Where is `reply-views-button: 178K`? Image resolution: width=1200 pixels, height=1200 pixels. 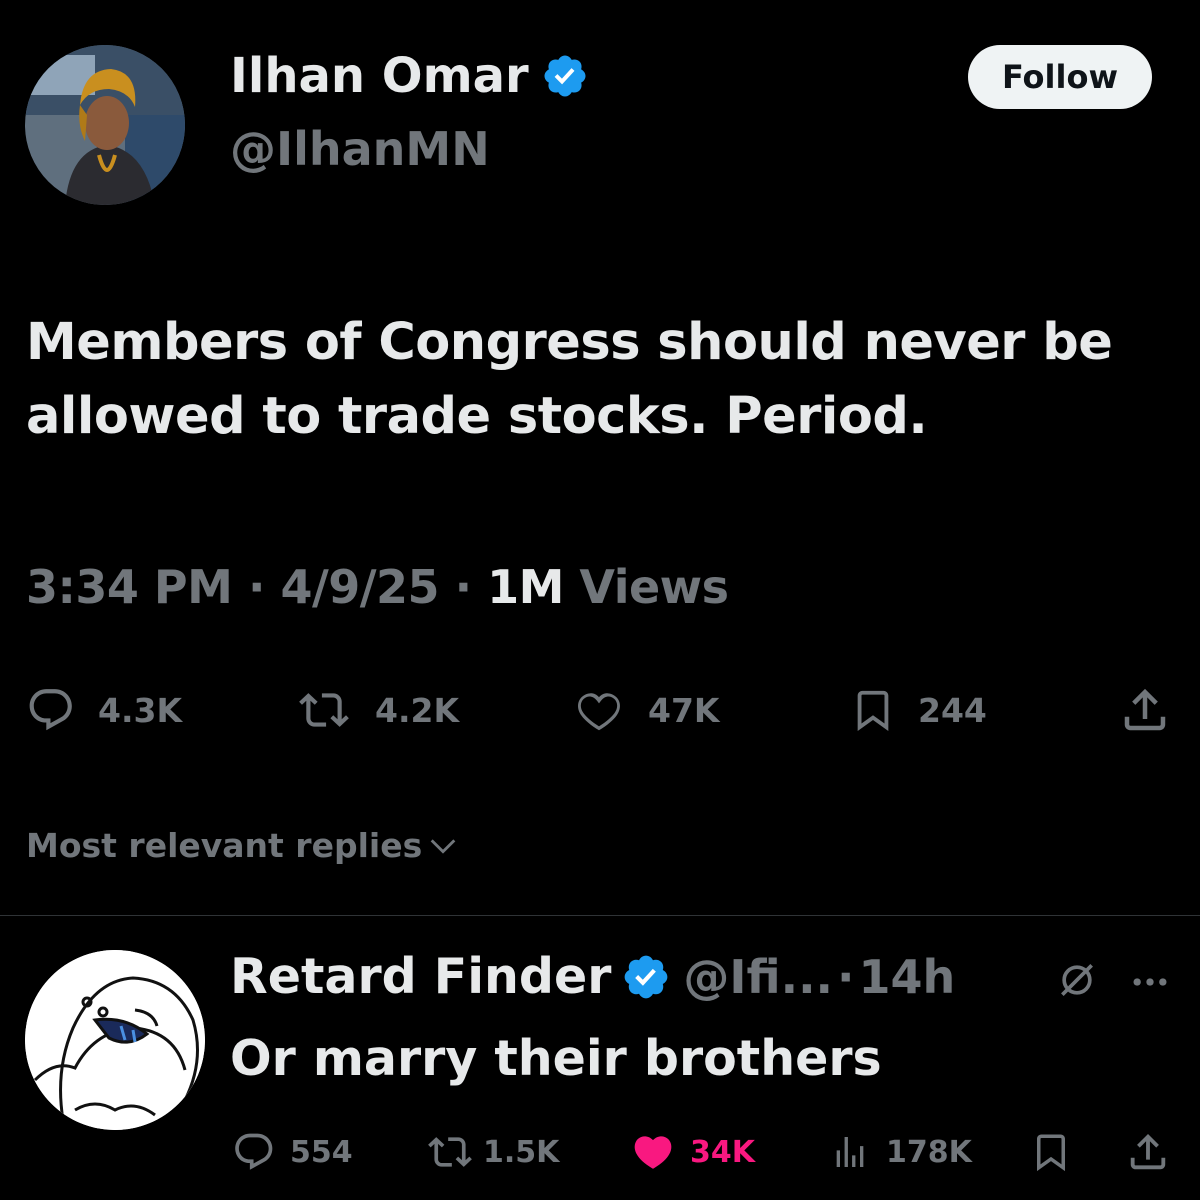 reply-views-button: 178K is located at coordinates (901, 1152).